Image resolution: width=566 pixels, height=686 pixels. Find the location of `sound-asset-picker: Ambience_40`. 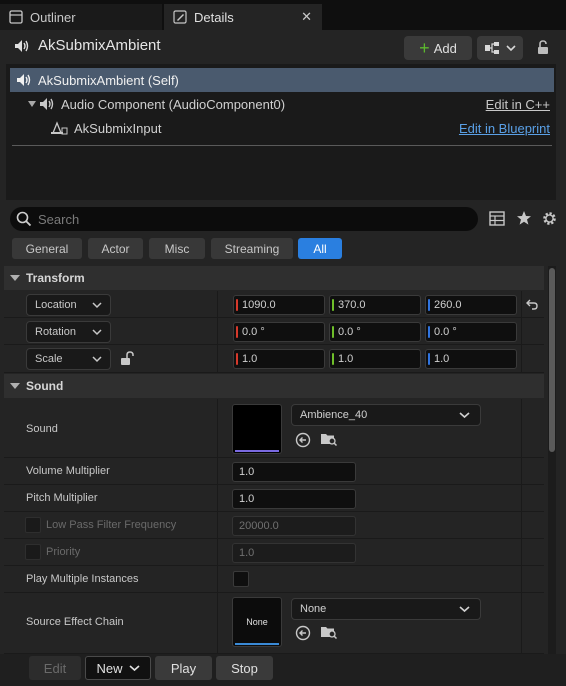

sound-asset-picker: Ambience_40 is located at coordinates (386, 415).